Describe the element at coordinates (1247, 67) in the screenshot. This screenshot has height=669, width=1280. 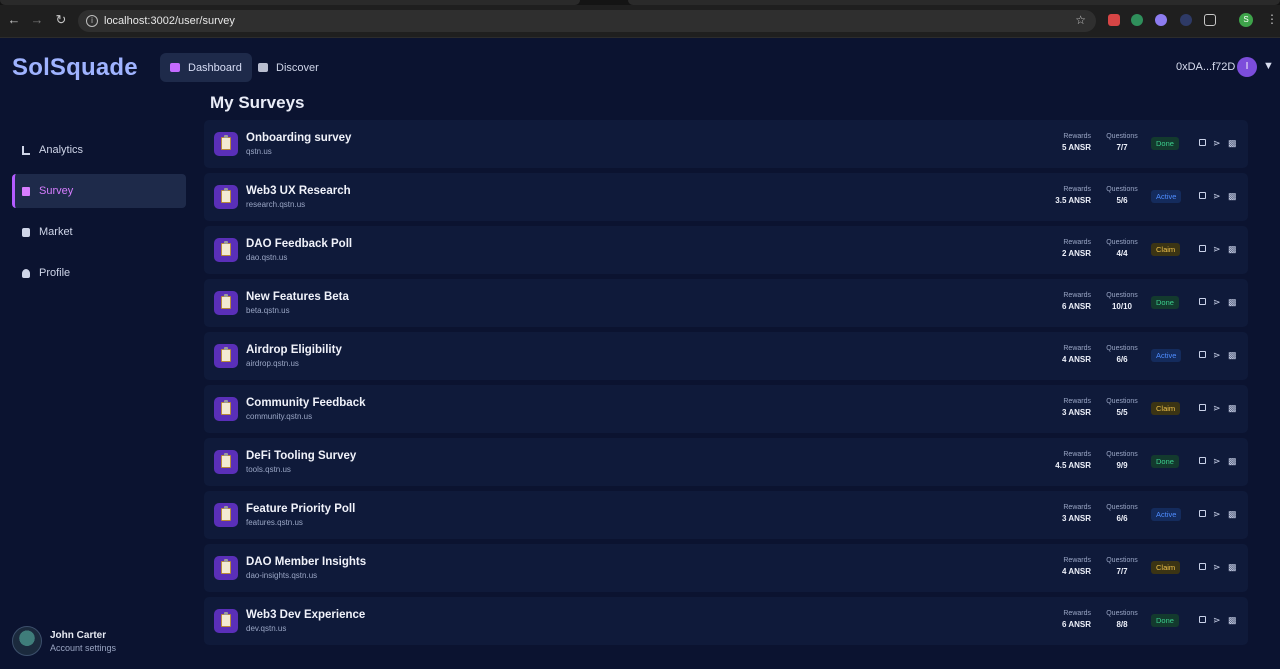
I see `user-avatar: I` at that location.